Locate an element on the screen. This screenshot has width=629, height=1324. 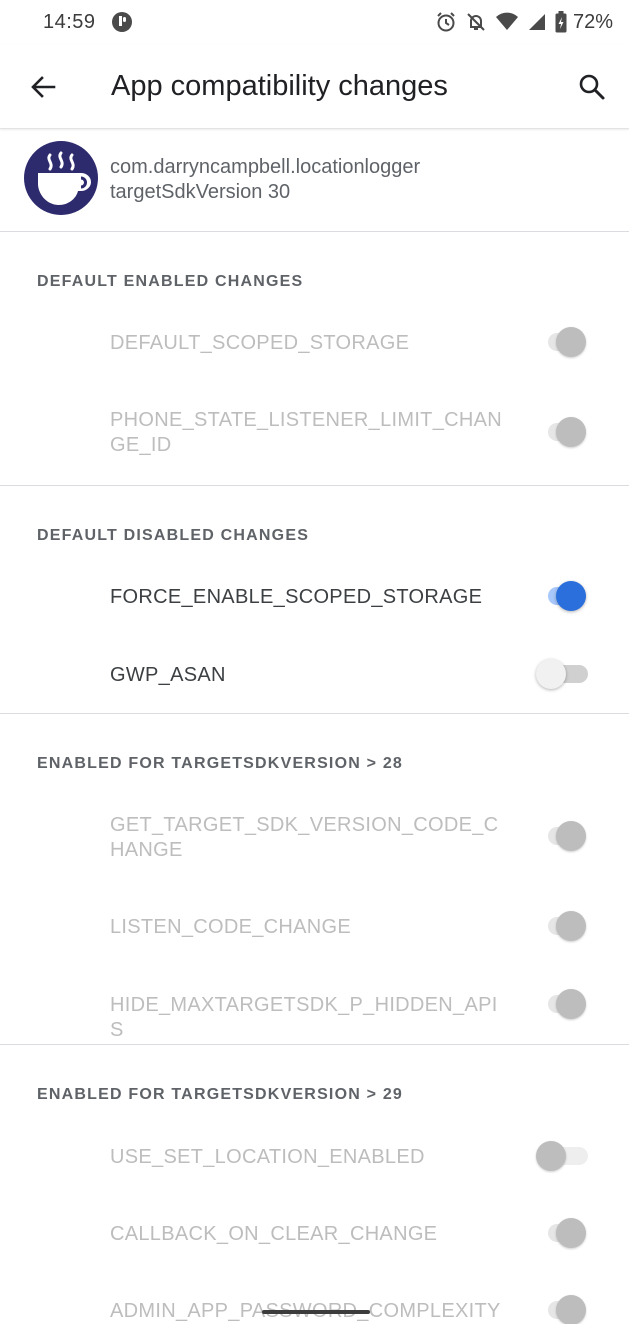
section-title: ENABLED FOR TARGETSDKVERSION > 28 is located at coordinates (220, 763).